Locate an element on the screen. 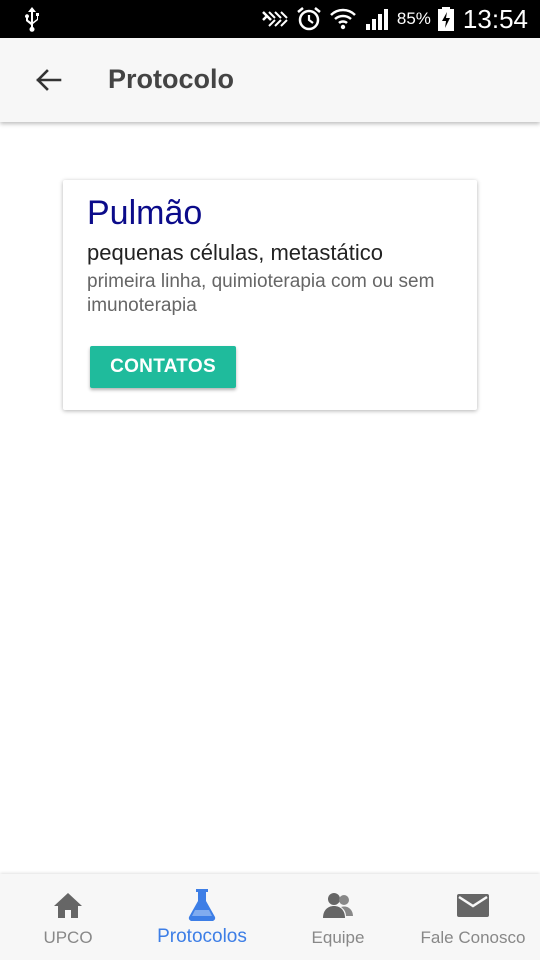 The height and width of the screenshot is (960, 540). protocol-subtitle: pequenas células, metastático is located at coordinates (235, 252).